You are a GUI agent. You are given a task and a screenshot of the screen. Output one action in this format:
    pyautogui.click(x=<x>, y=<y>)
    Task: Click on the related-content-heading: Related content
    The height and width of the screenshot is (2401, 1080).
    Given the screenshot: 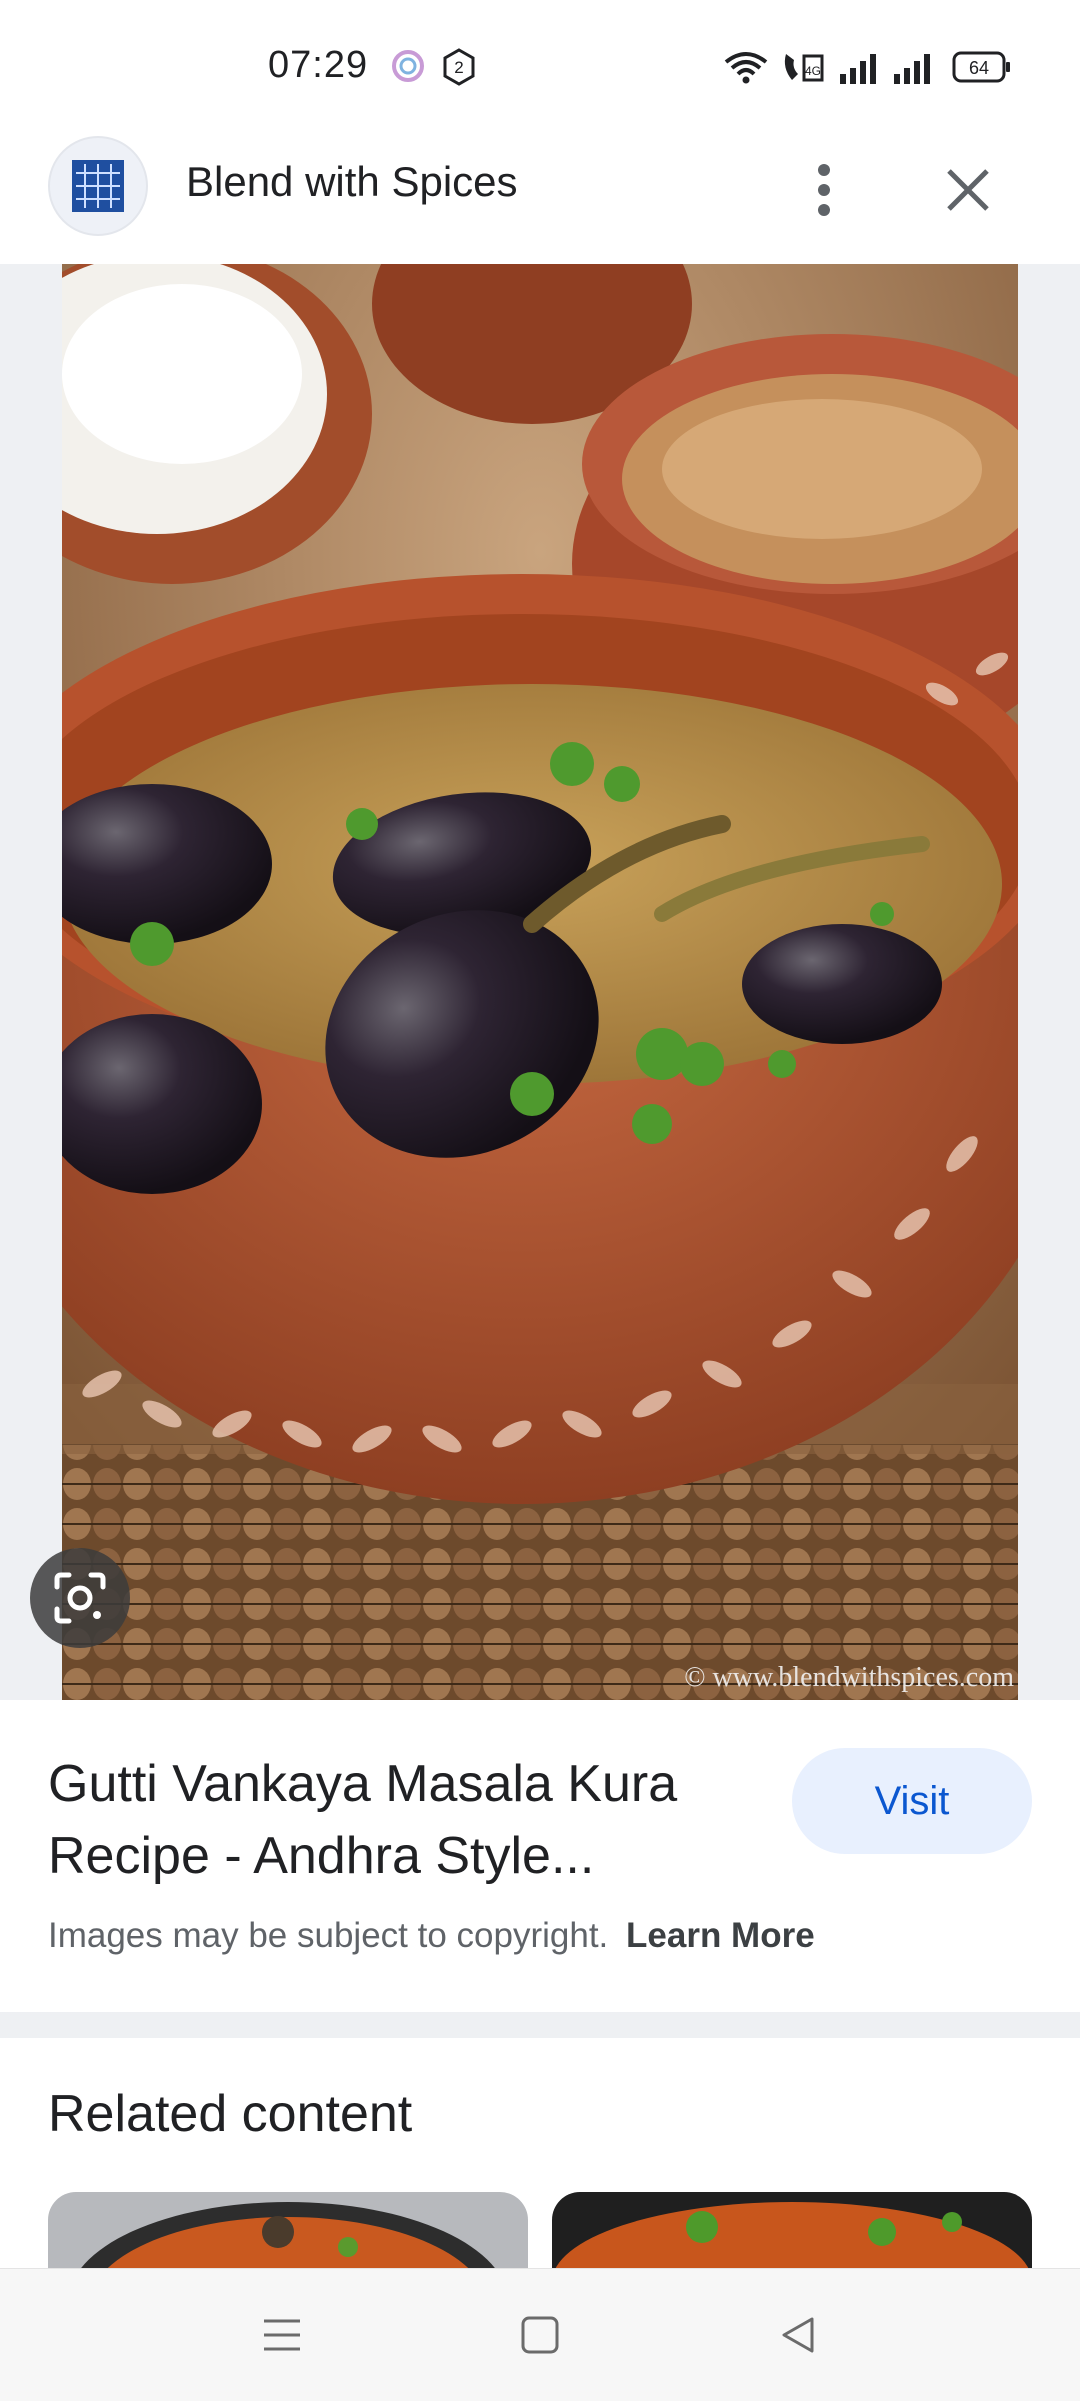 What is the action you would take?
    pyautogui.click(x=230, y=2114)
    